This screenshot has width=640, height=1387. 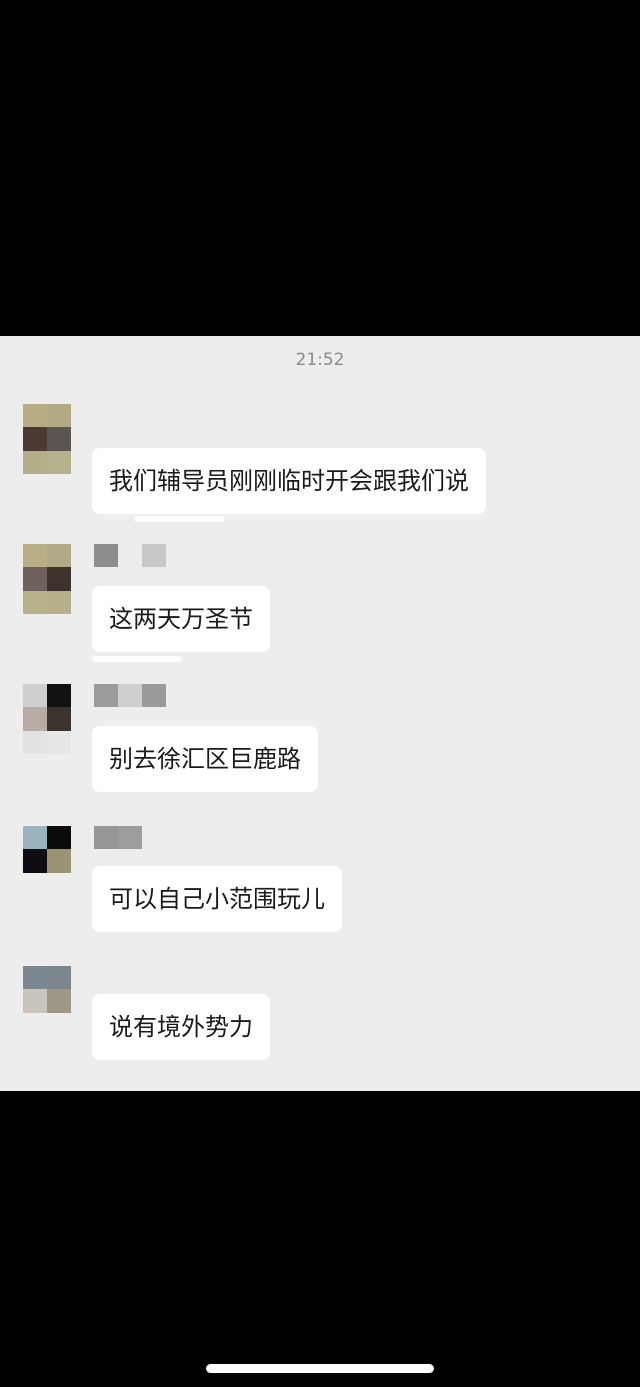 What do you see at coordinates (289, 481) in the screenshot?
I see `message-bubble: 我们辅导员刚刚临时开会跟我们说` at bounding box center [289, 481].